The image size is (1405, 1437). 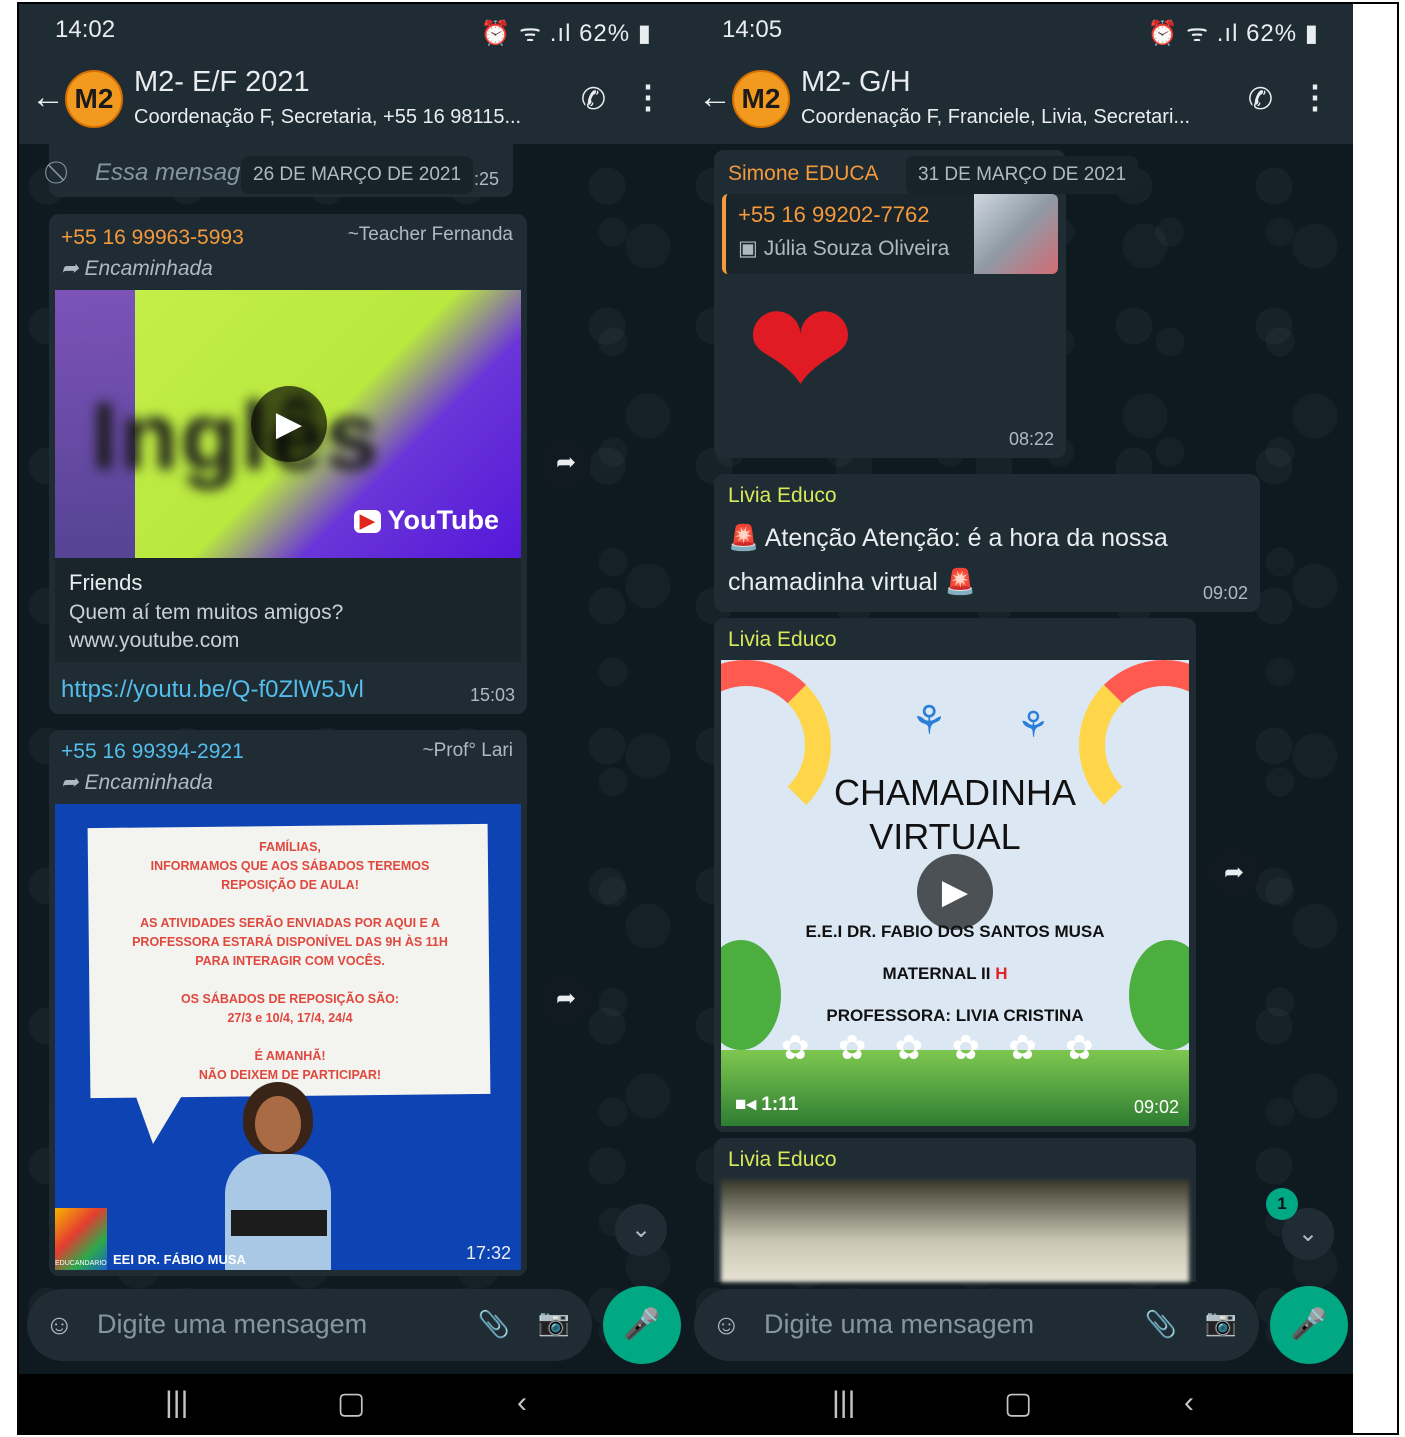 I want to click on status-time: 14:05, so click(x=752, y=29).